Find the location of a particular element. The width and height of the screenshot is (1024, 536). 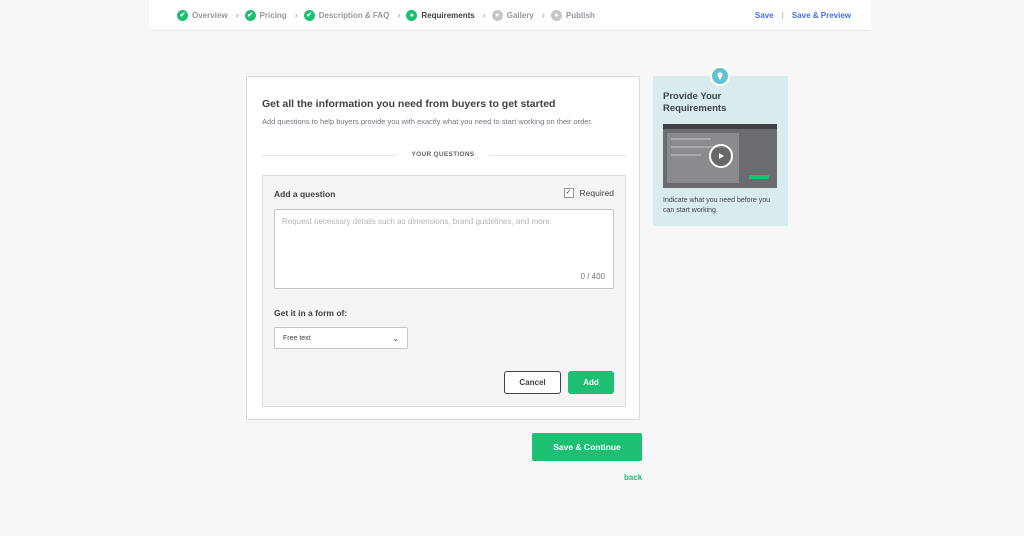

save-link: Save is located at coordinates (764, 15).